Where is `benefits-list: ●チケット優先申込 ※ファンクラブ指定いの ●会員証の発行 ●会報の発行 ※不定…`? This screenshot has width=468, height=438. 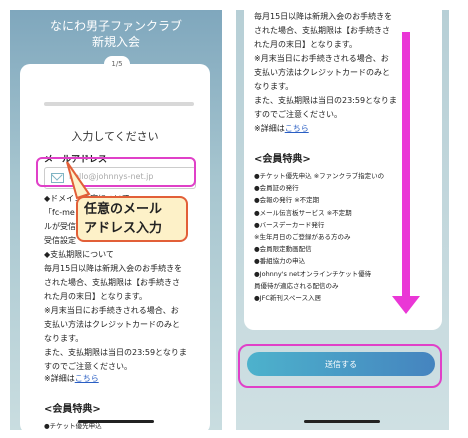 benefits-list: ●チケット優先申込 ※ファンクラブ指定いの ●会員証の発行 ●会報の発行 ※不定… is located at coordinates (319, 237).